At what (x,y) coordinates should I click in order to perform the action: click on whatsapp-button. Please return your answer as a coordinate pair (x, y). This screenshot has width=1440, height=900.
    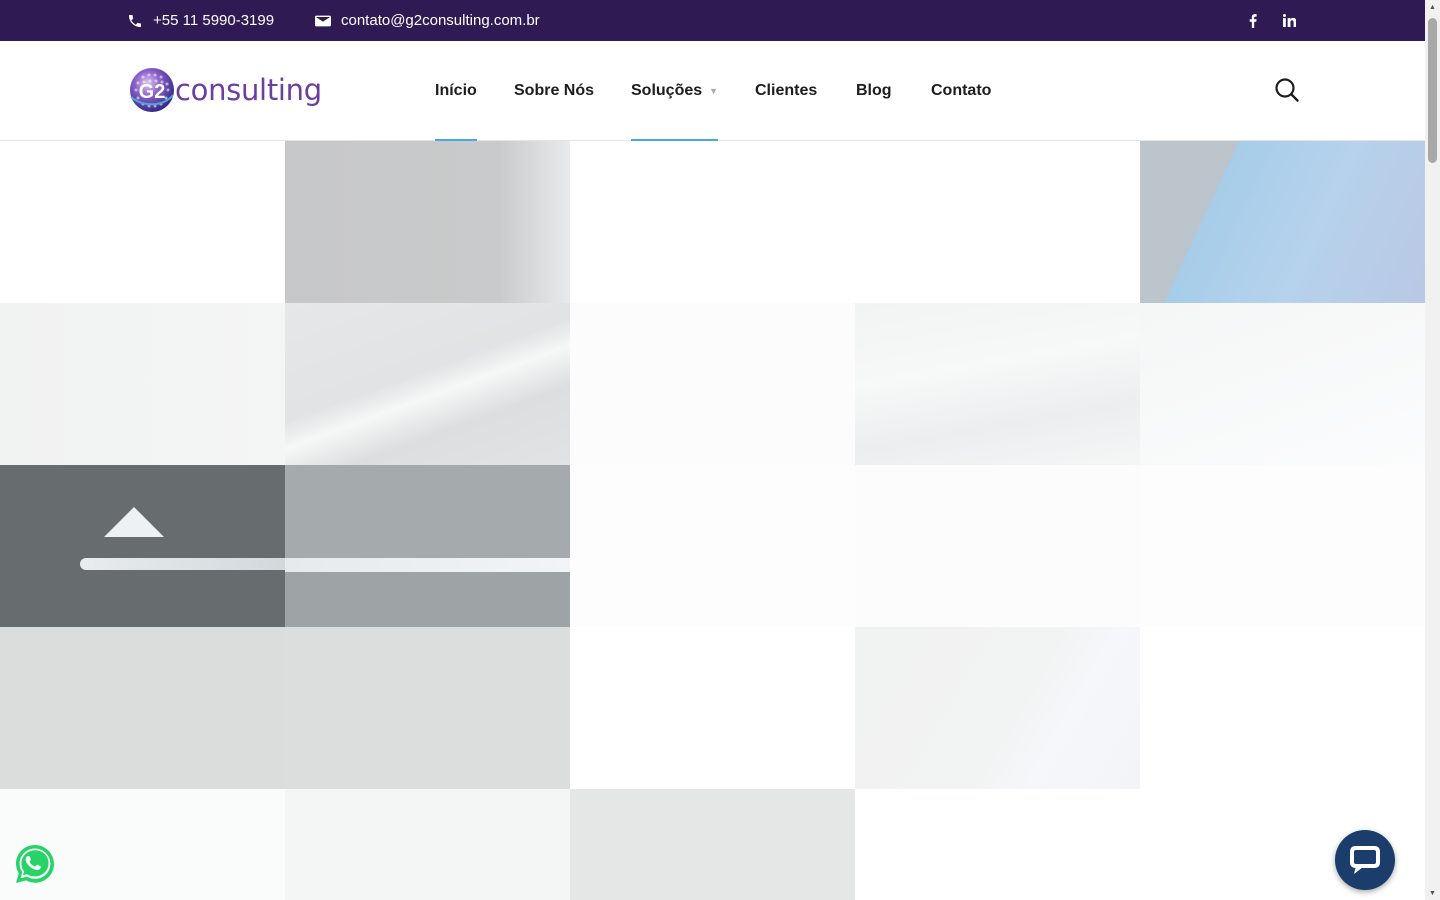
    Looking at the image, I should click on (35, 864).